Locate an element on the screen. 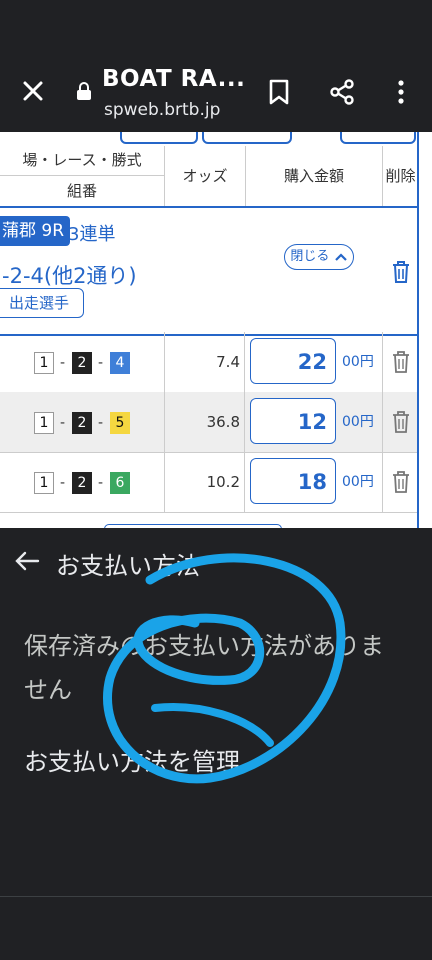 The image size is (432, 960). table-row: 1 - 2 - 5 36.8 12 00円 is located at coordinates (209, 422).